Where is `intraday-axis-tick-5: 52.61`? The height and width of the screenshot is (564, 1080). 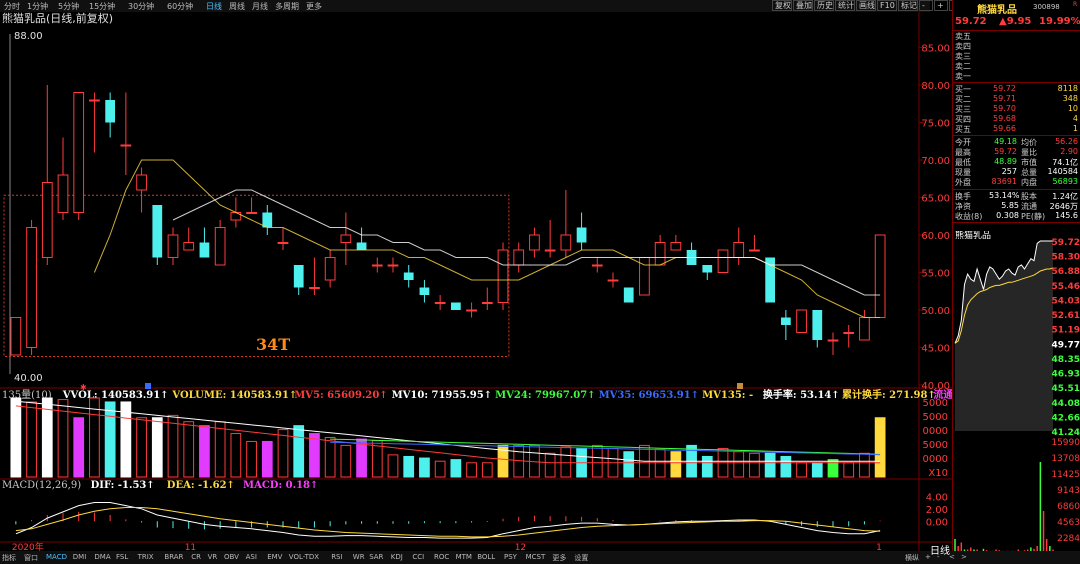
intraday-axis-tick-5: 52.61 is located at coordinates (1066, 316).